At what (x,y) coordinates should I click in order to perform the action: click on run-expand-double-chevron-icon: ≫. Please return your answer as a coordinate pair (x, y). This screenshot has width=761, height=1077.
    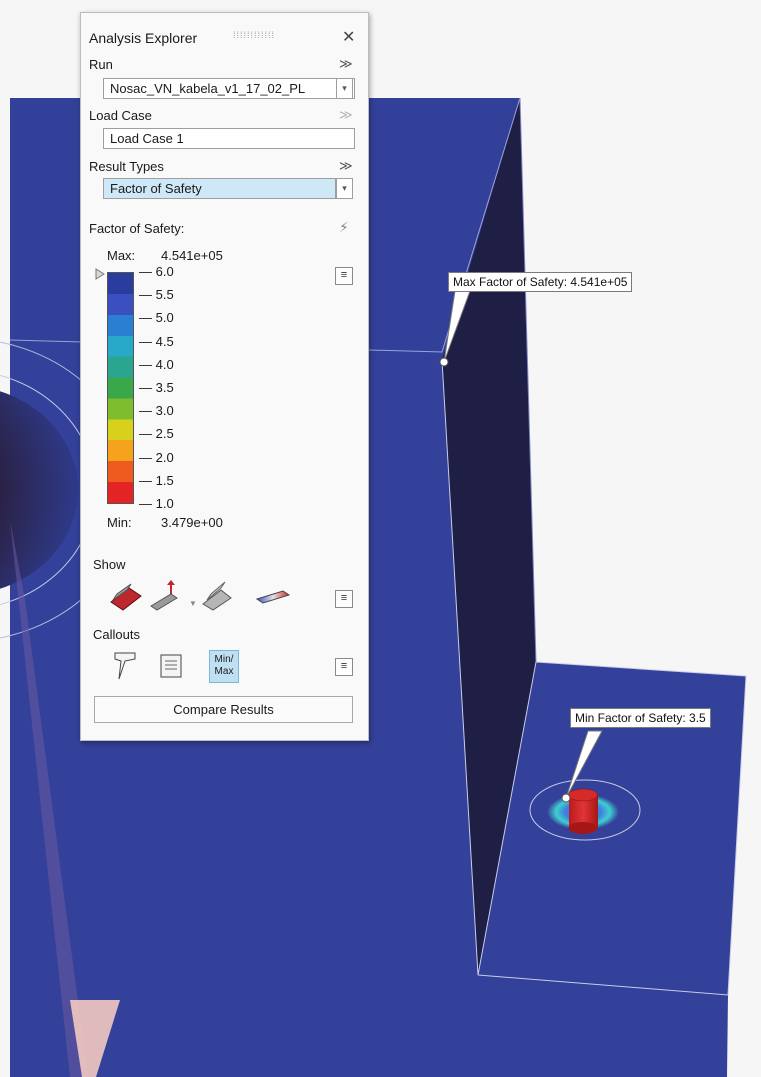
    Looking at the image, I should click on (346, 64).